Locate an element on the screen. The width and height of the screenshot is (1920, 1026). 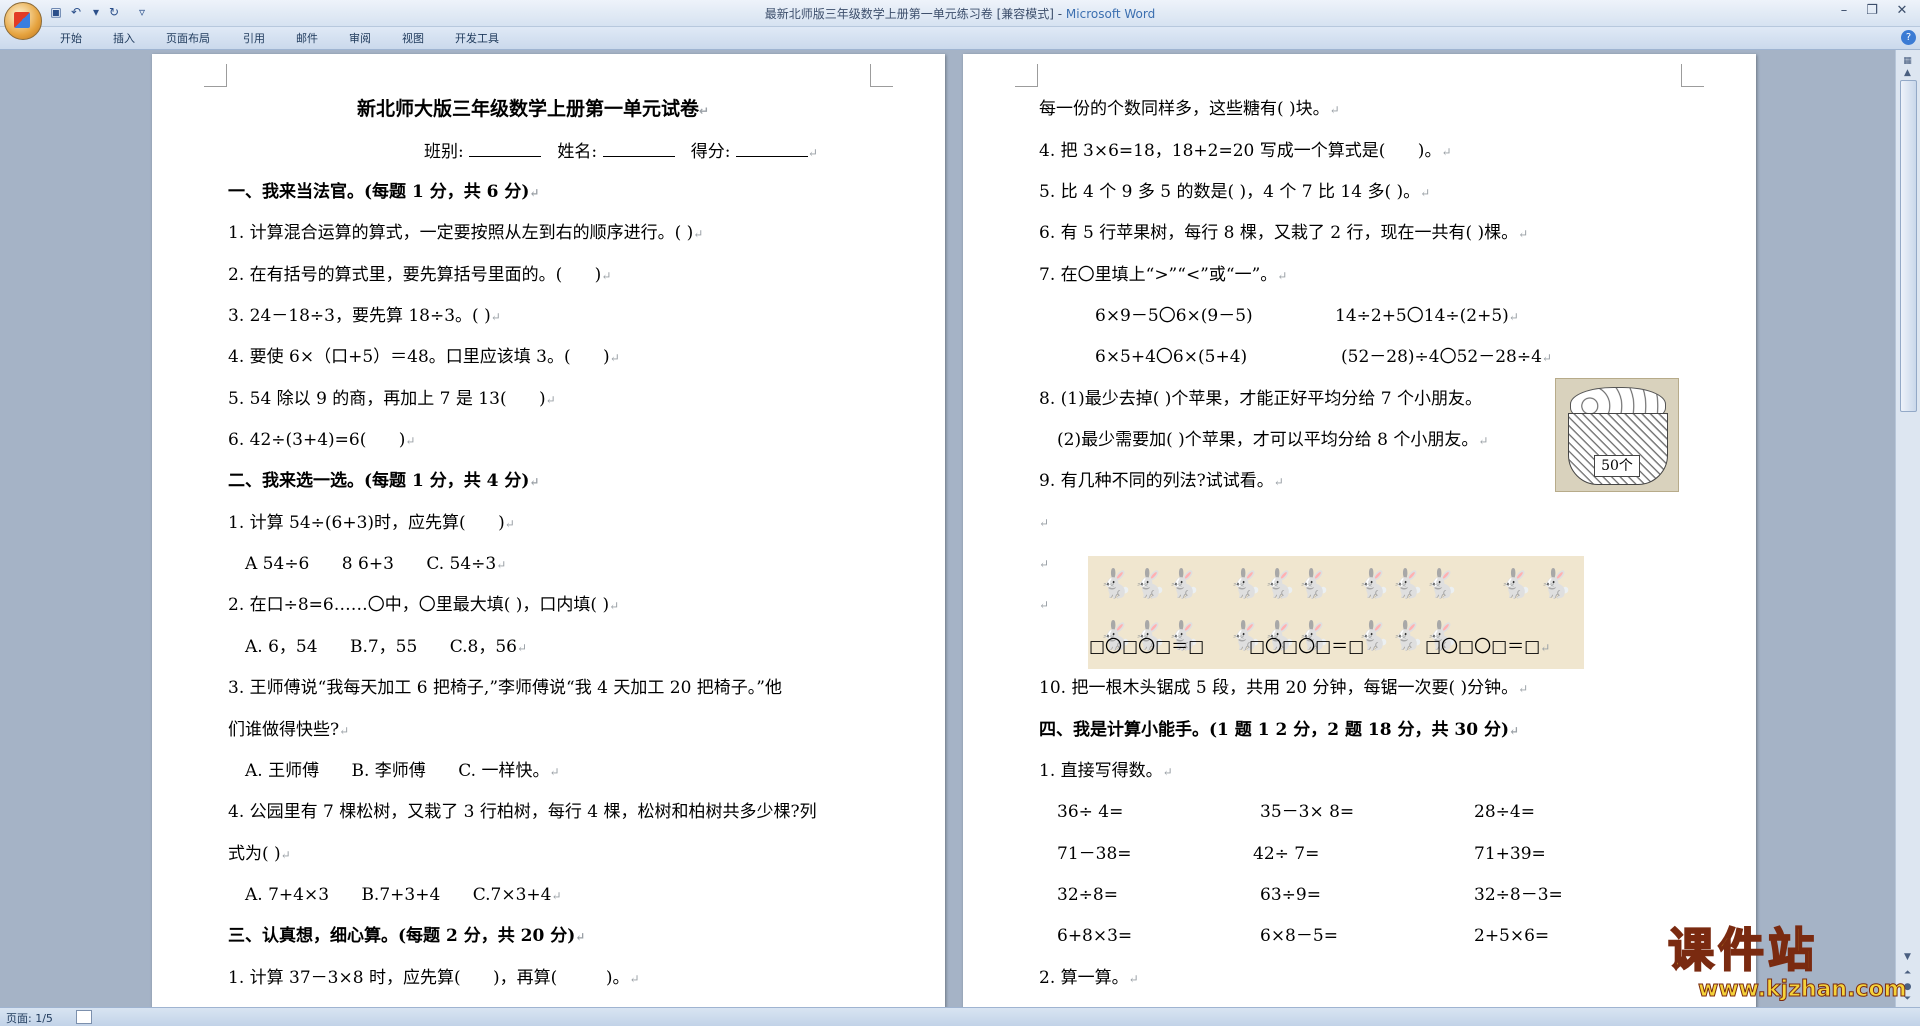
score-label: 得分: is located at coordinates (710, 152).